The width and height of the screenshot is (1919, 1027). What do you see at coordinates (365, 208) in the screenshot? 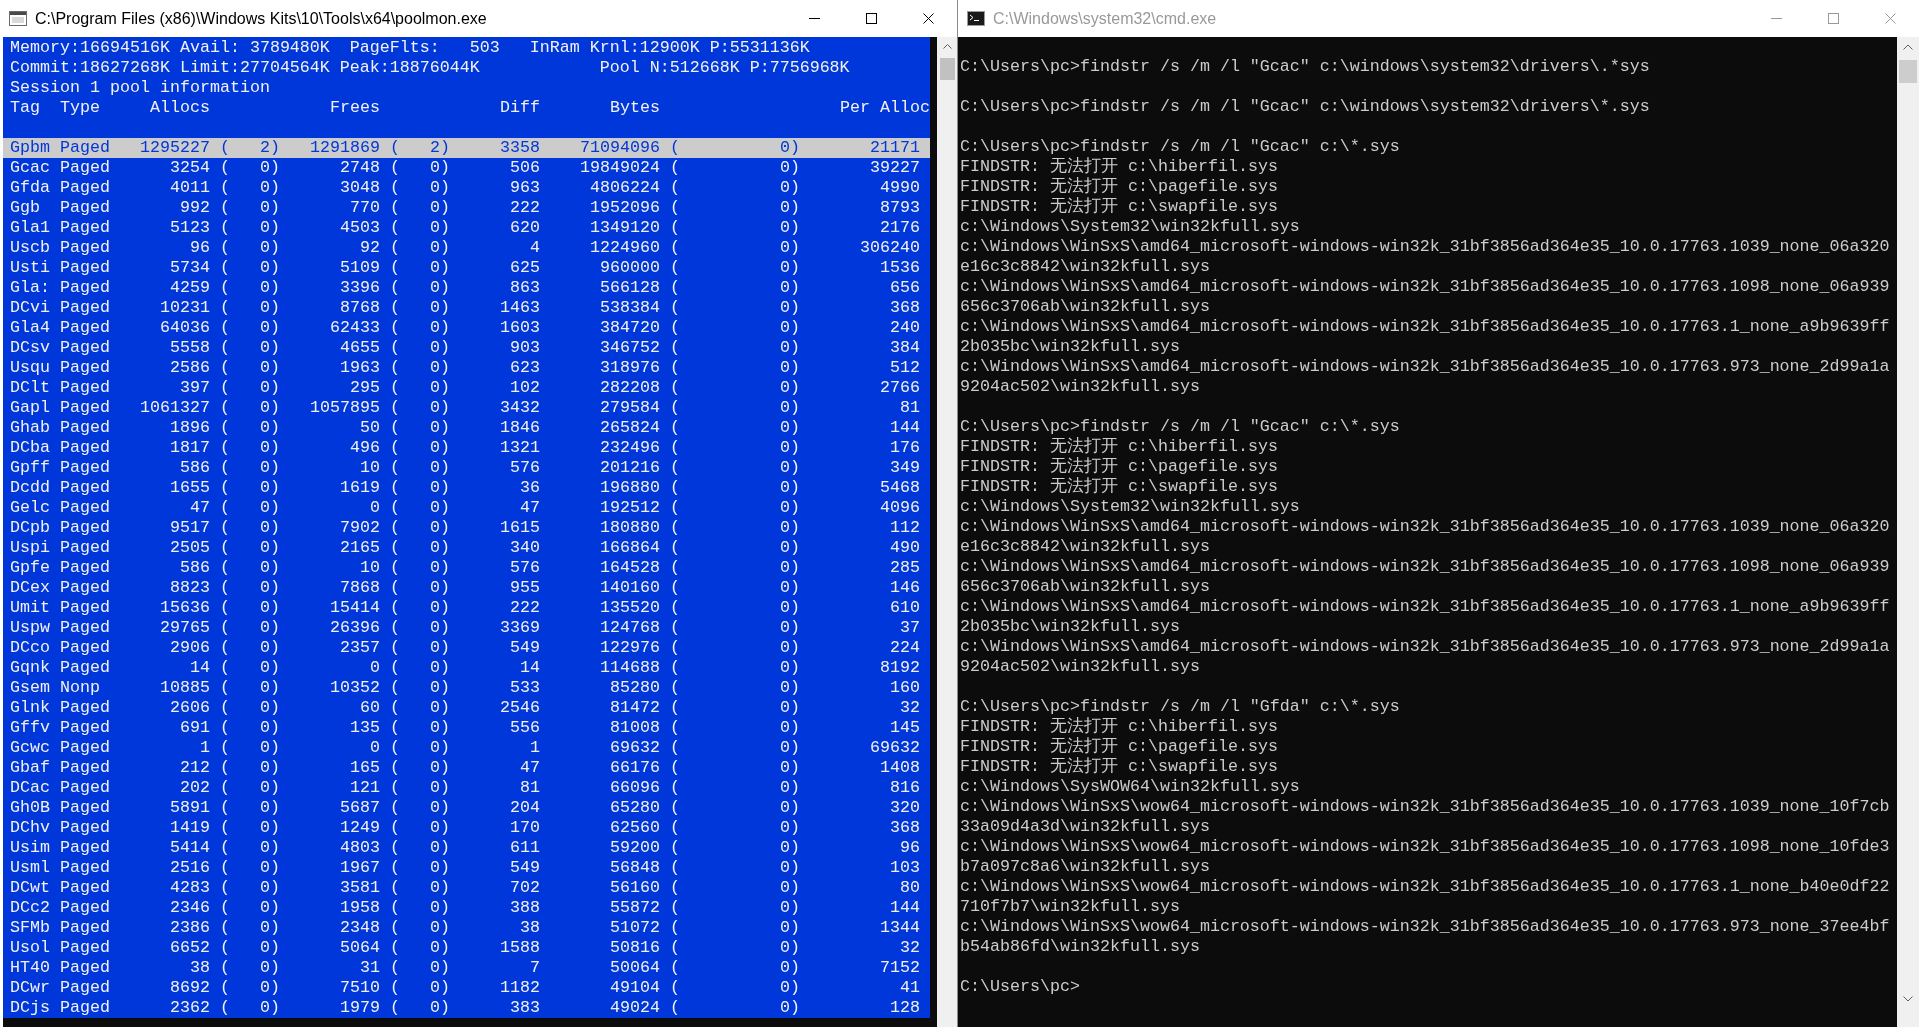
I see `table-cell: 770` at bounding box center [365, 208].